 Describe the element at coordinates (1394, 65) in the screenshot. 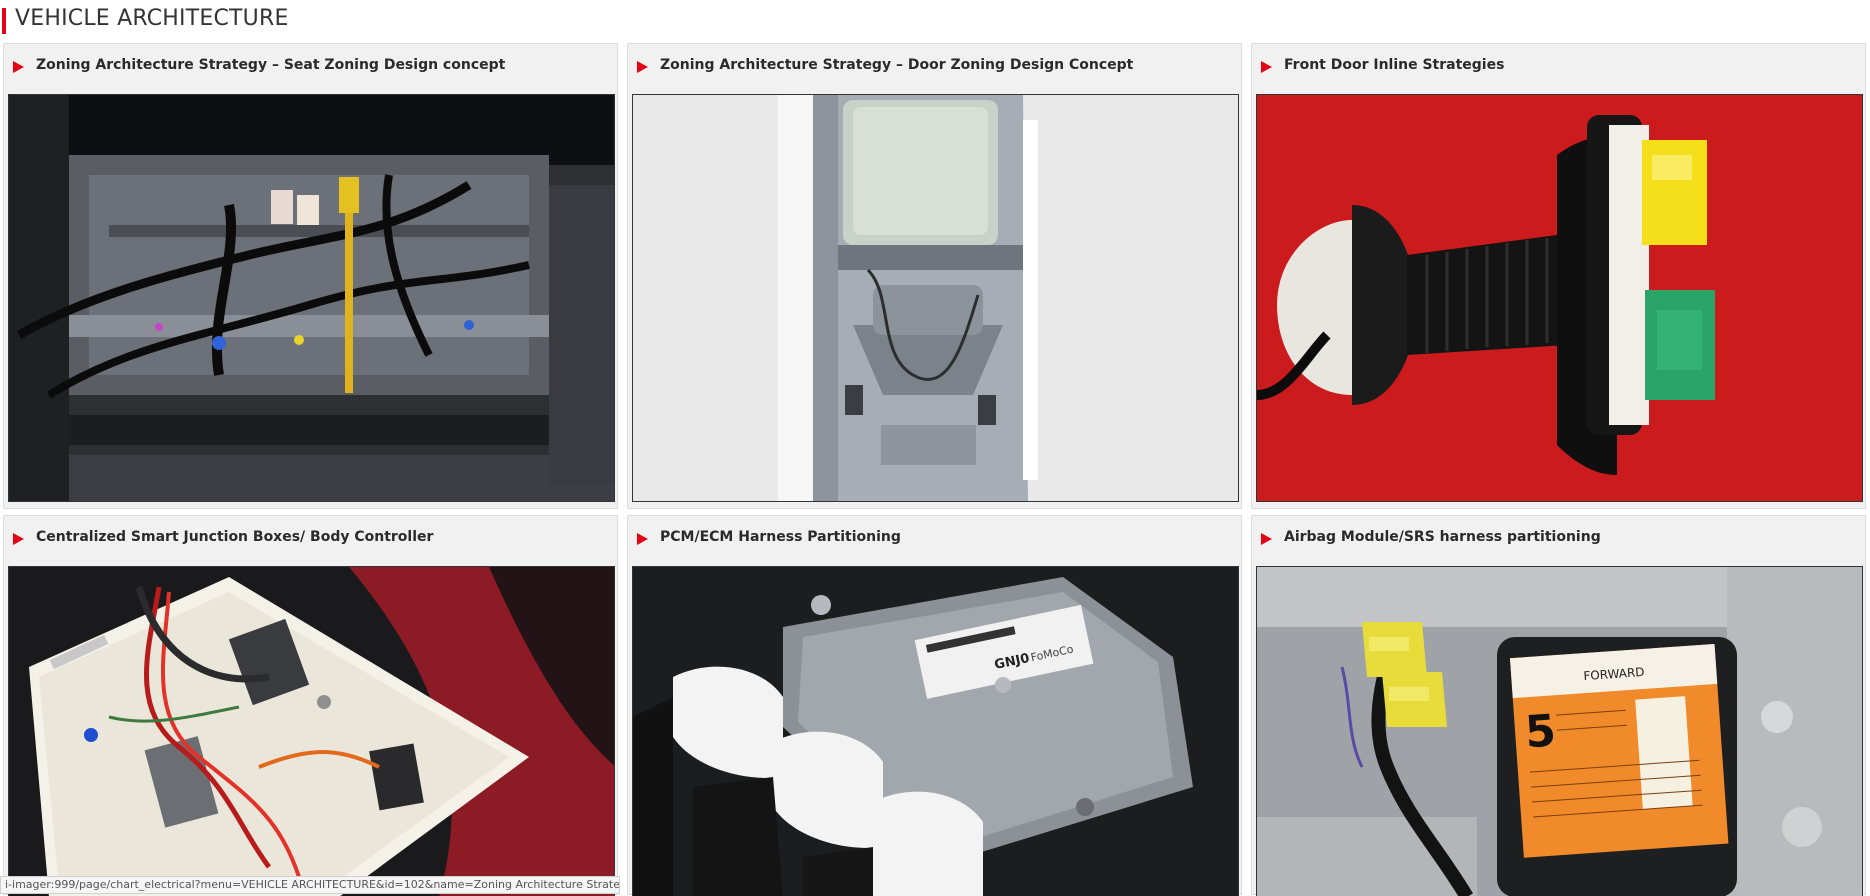

I see `card-title: Front Door Inline Strategies` at that location.